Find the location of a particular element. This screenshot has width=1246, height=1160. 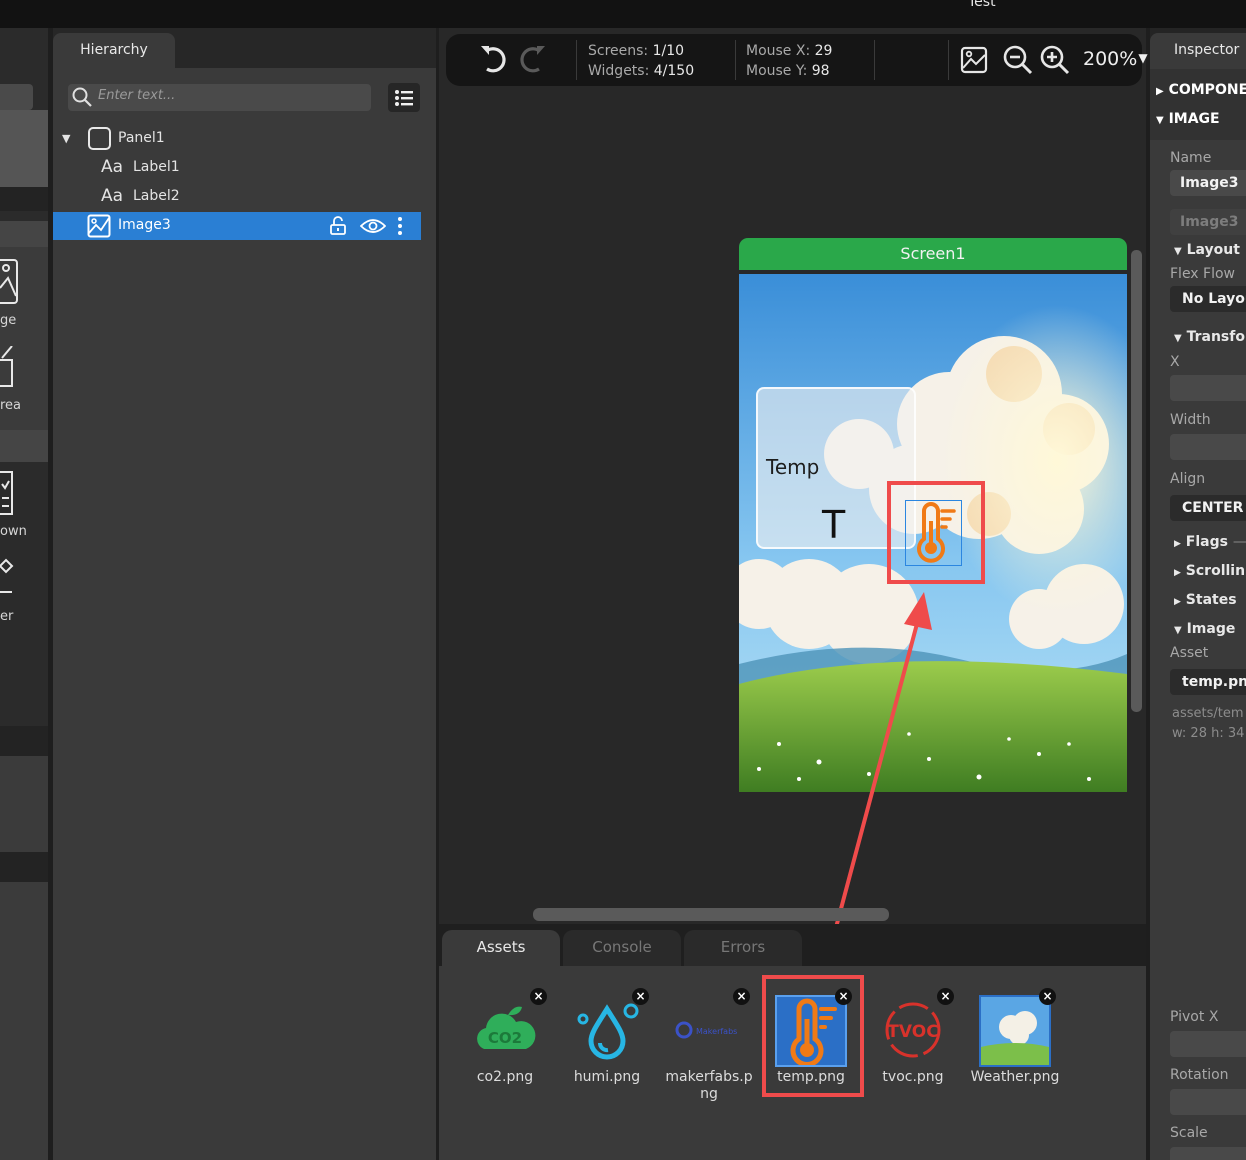

list-icon is located at coordinates (404, 98).